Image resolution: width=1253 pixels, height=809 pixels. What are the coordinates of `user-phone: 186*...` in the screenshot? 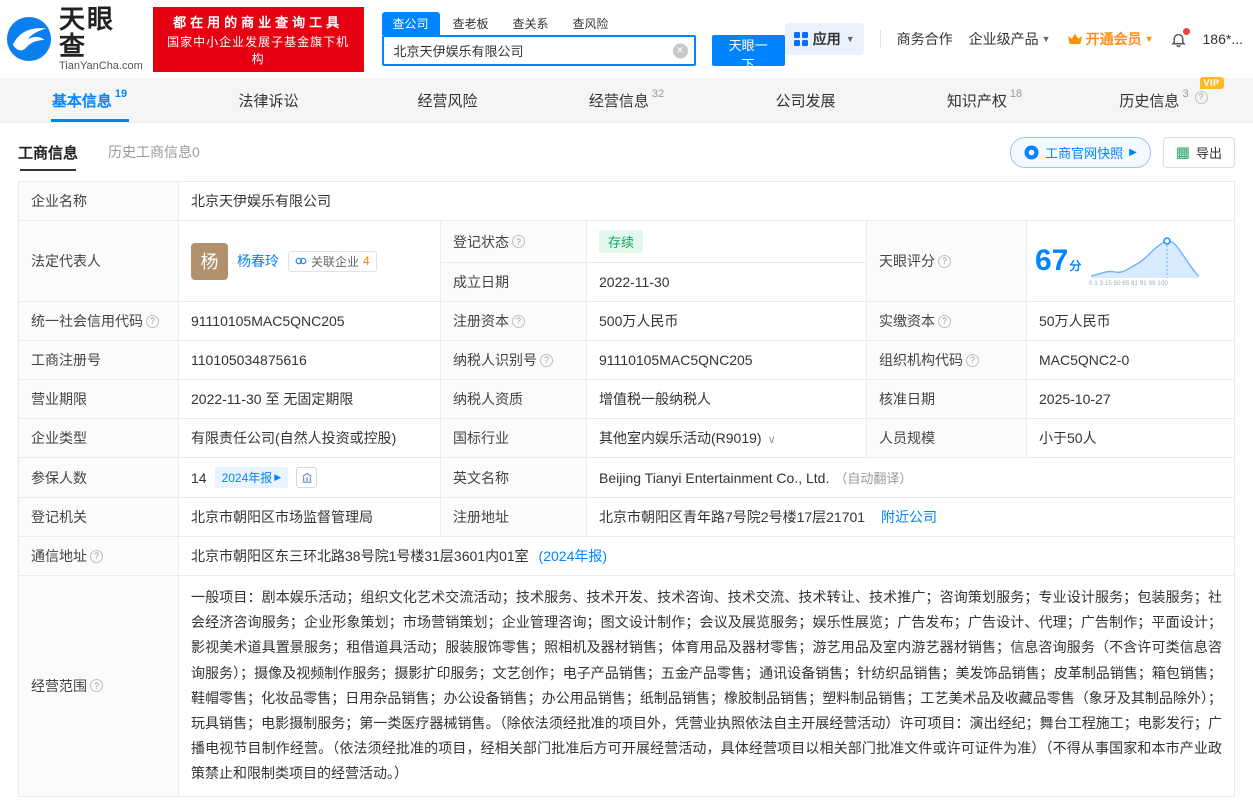 It's located at (1223, 39).